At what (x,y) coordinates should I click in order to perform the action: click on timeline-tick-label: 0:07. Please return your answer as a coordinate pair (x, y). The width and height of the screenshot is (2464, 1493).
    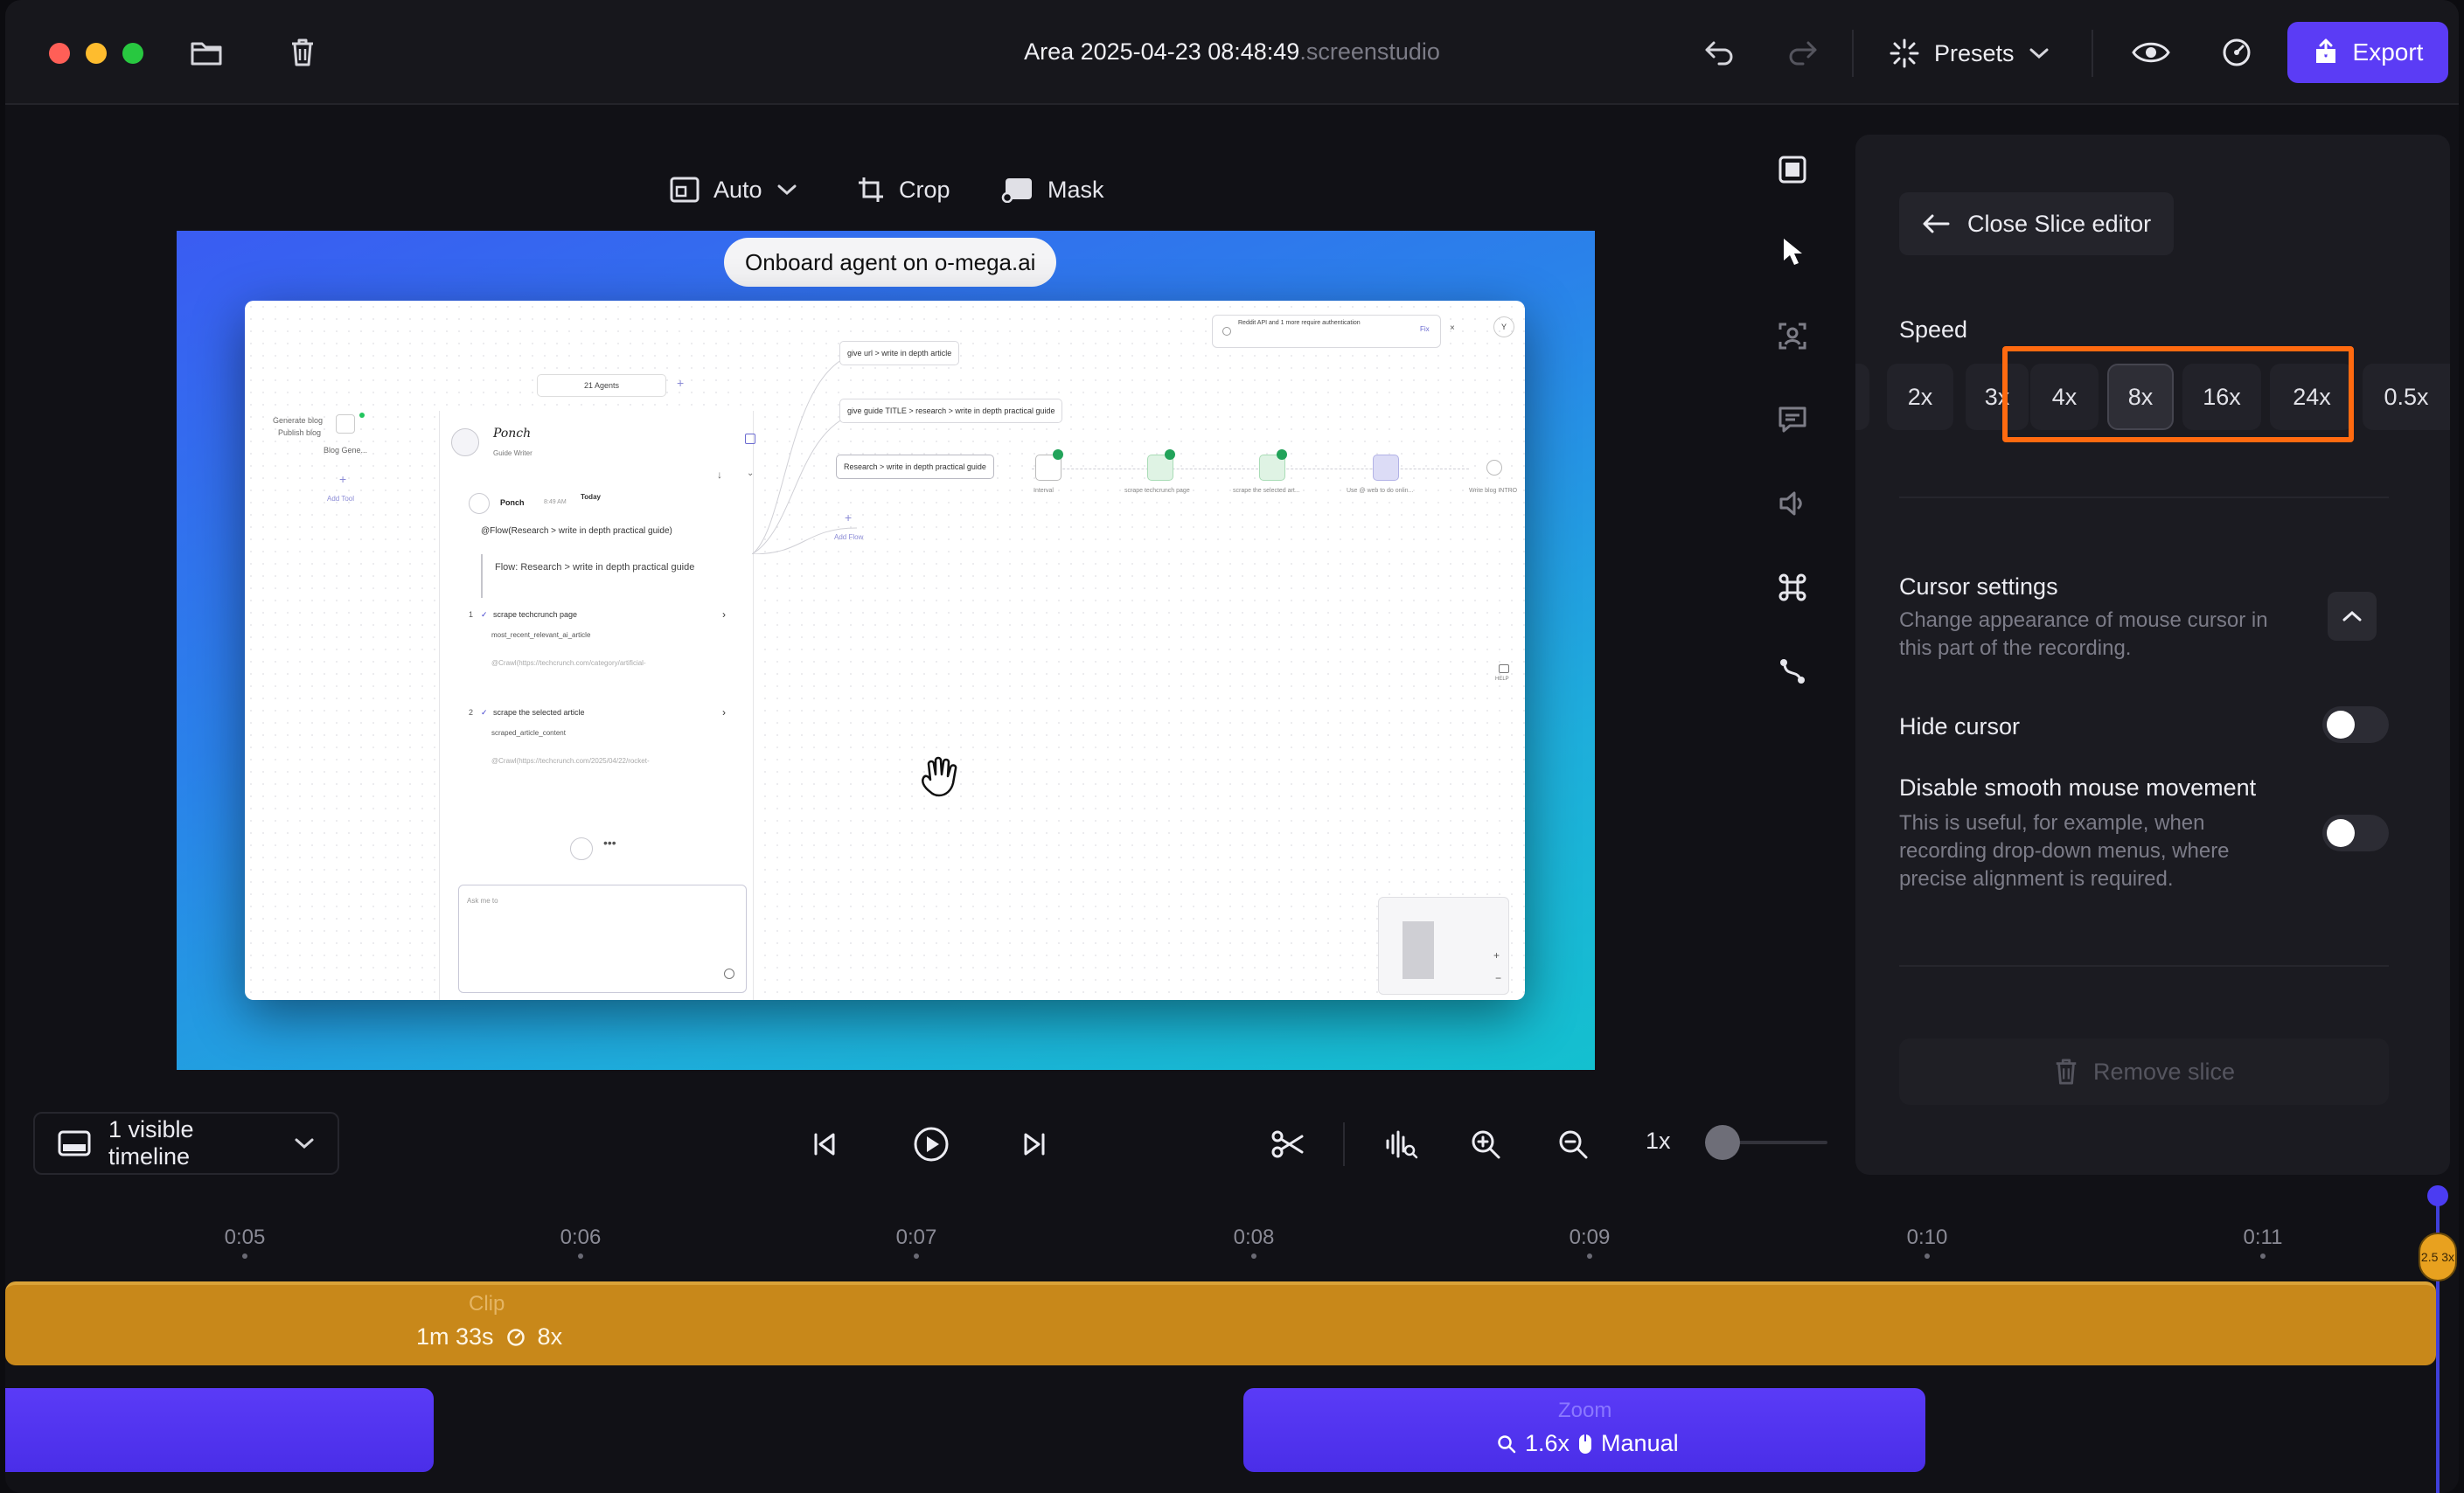
    Looking at the image, I should click on (916, 1237).